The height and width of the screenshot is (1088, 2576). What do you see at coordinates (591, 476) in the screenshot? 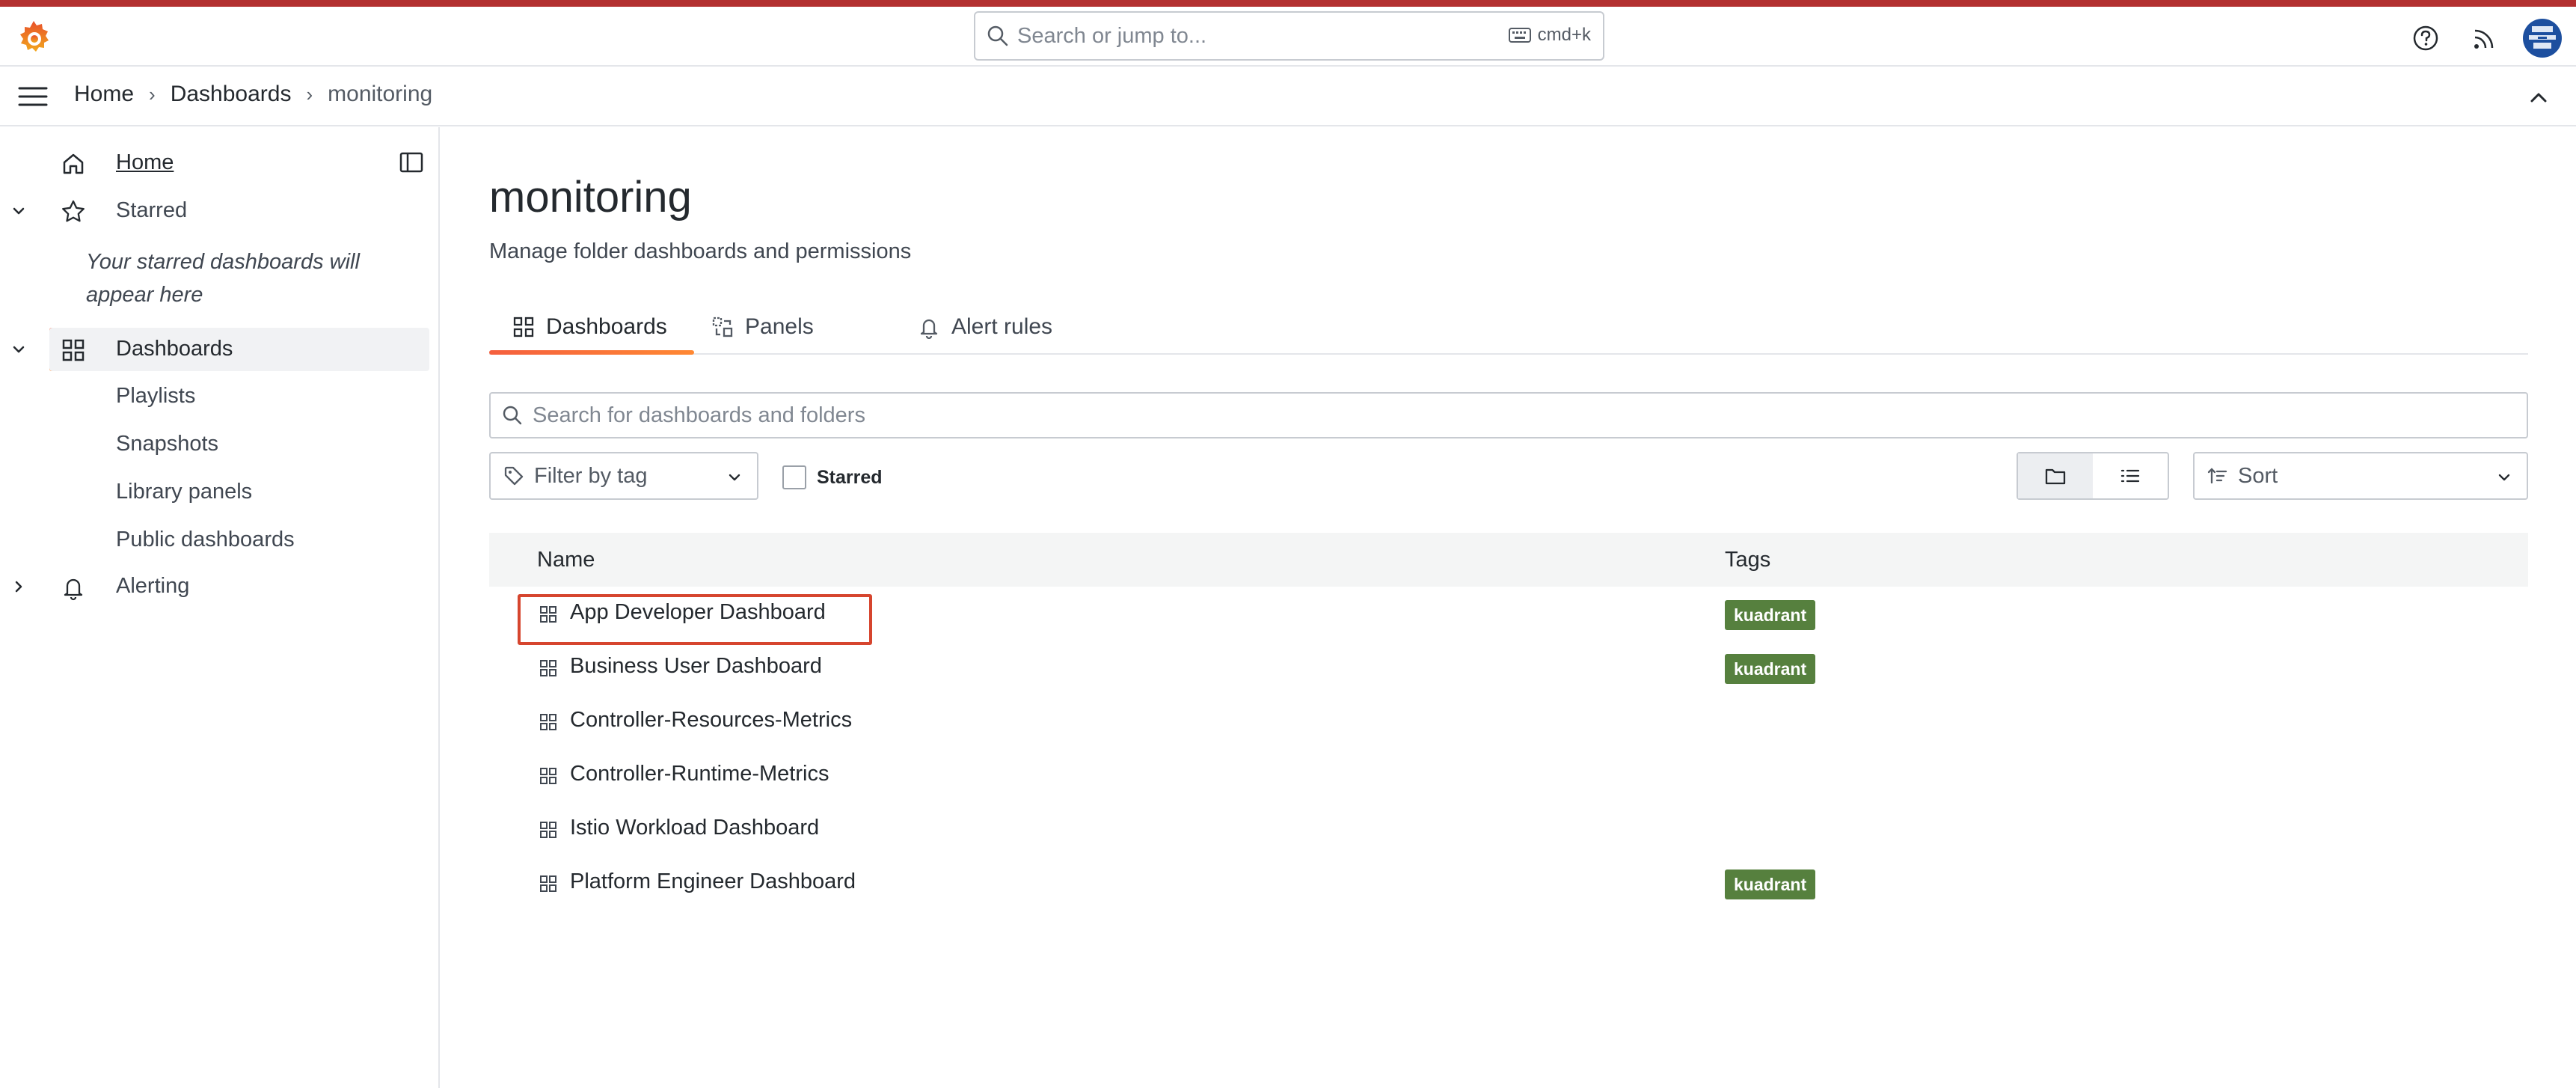
I see `filter-by-tag-label: Filter by tag` at bounding box center [591, 476].